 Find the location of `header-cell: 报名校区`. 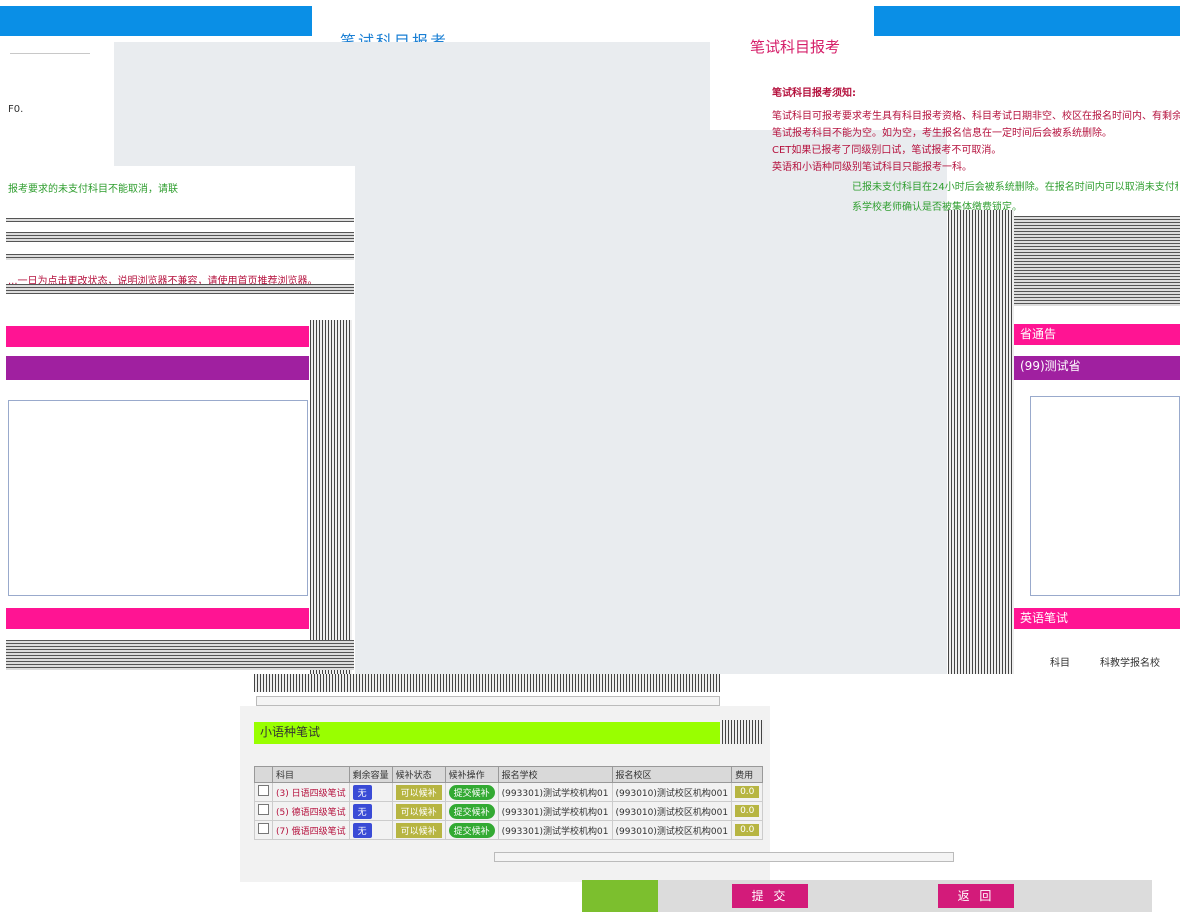

header-cell: 报名校区 is located at coordinates (672, 774).